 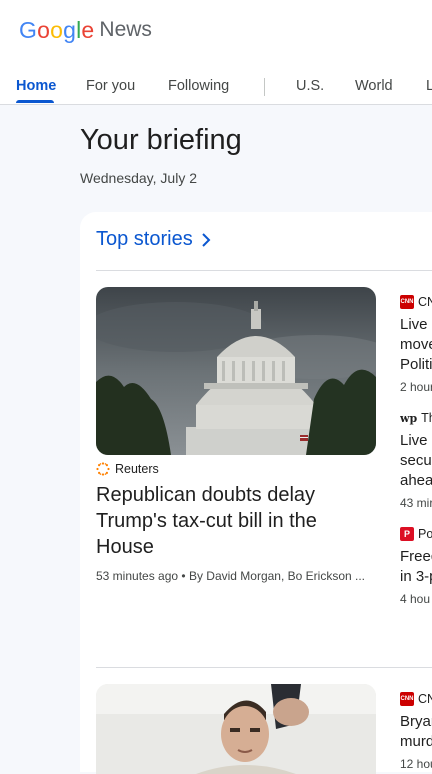 I want to click on lead-story-source: Reuters, so click(x=127, y=469).